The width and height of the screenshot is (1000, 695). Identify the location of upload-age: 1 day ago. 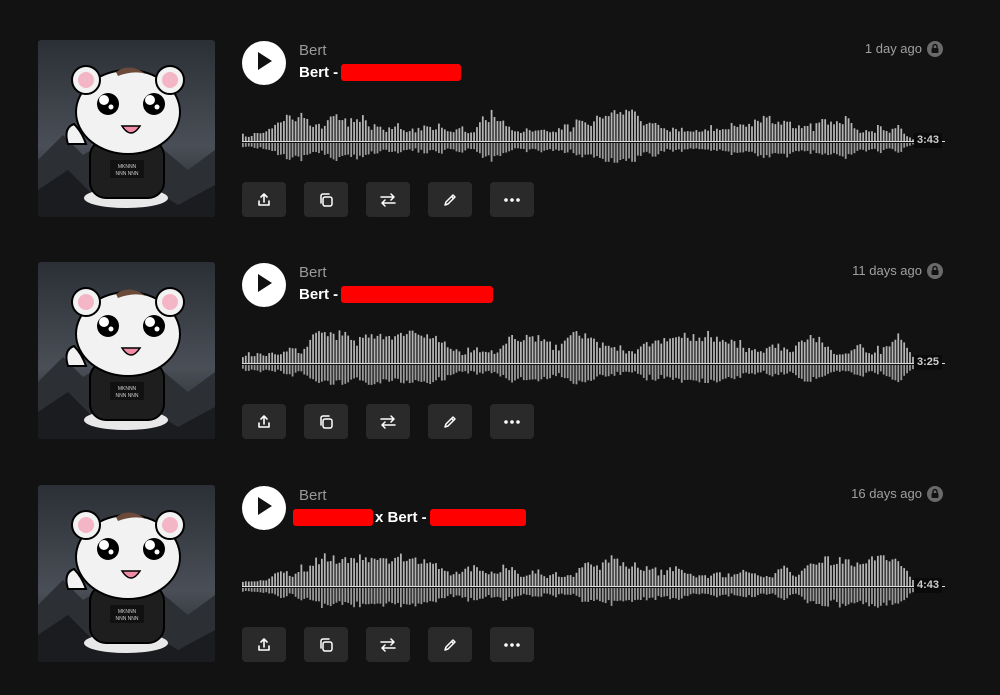
(893, 48).